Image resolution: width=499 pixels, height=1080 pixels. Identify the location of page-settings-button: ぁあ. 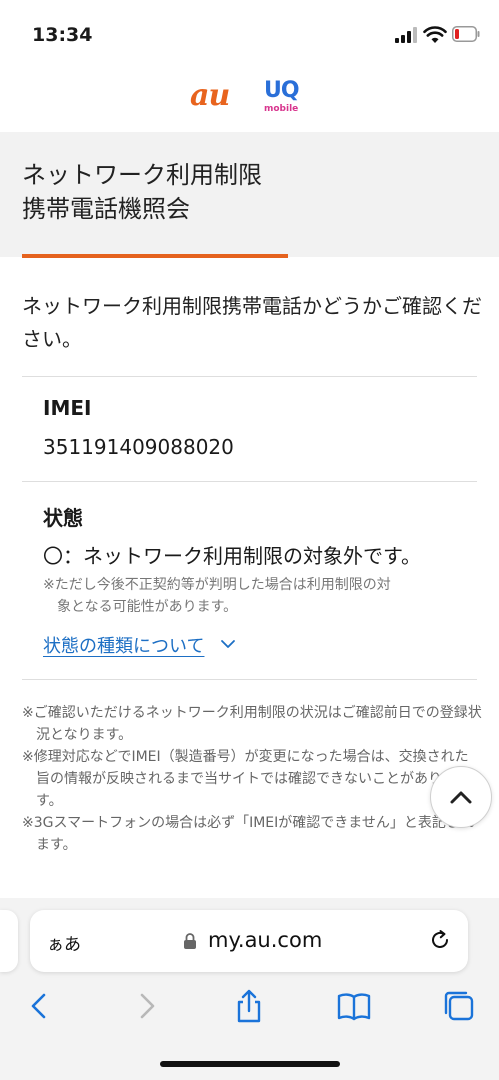
(64, 942).